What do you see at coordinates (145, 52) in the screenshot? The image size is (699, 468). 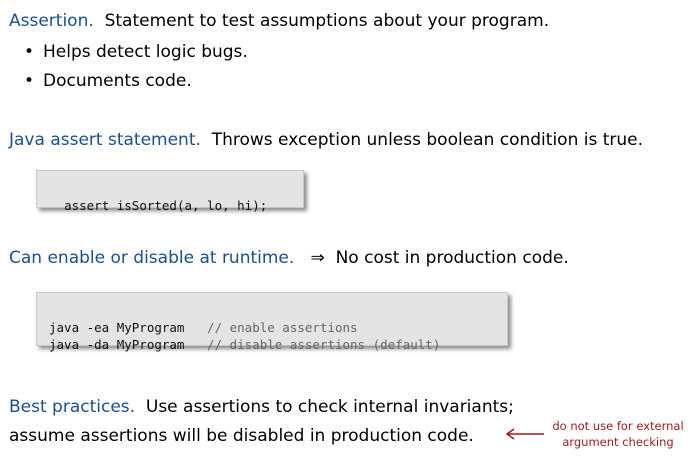 I see `bullet-text: Helps detect logic bugs.` at bounding box center [145, 52].